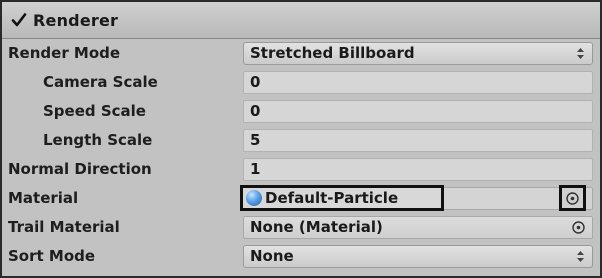 The height and width of the screenshot is (278, 602). I want to click on camera-scale-label: Camera Scale, so click(100, 82).